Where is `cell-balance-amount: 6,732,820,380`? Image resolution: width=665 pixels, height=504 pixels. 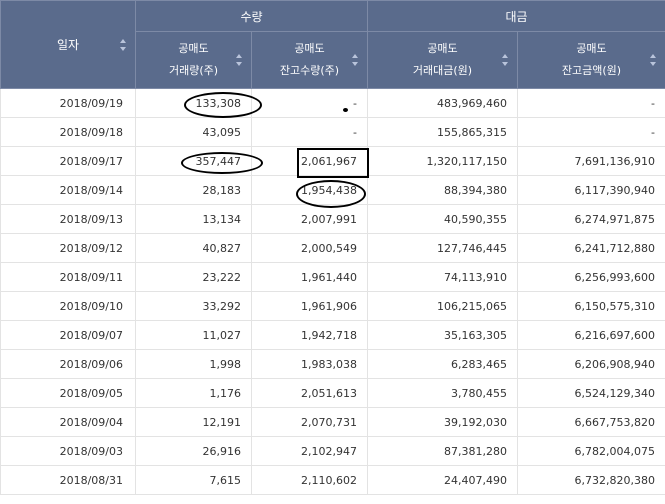 cell-balance-amount: 6,732,820,380 is located at coordinates (591, 480).